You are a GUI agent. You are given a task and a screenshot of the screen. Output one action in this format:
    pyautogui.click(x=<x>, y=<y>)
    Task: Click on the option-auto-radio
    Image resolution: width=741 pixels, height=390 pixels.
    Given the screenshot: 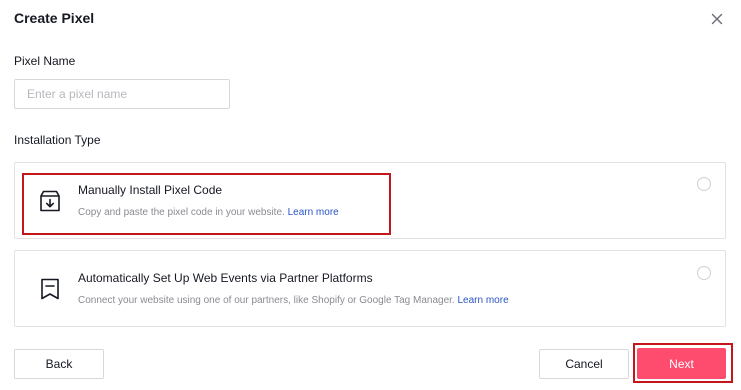 What is the action you would take?
    pyautogui.click(x=704, y=273)
    